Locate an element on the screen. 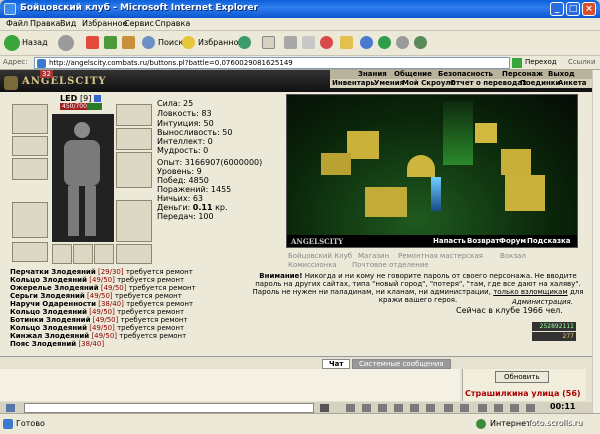 The height and width of the screenshot is (434, 600). tower-building is located at coordinates (486, 133).